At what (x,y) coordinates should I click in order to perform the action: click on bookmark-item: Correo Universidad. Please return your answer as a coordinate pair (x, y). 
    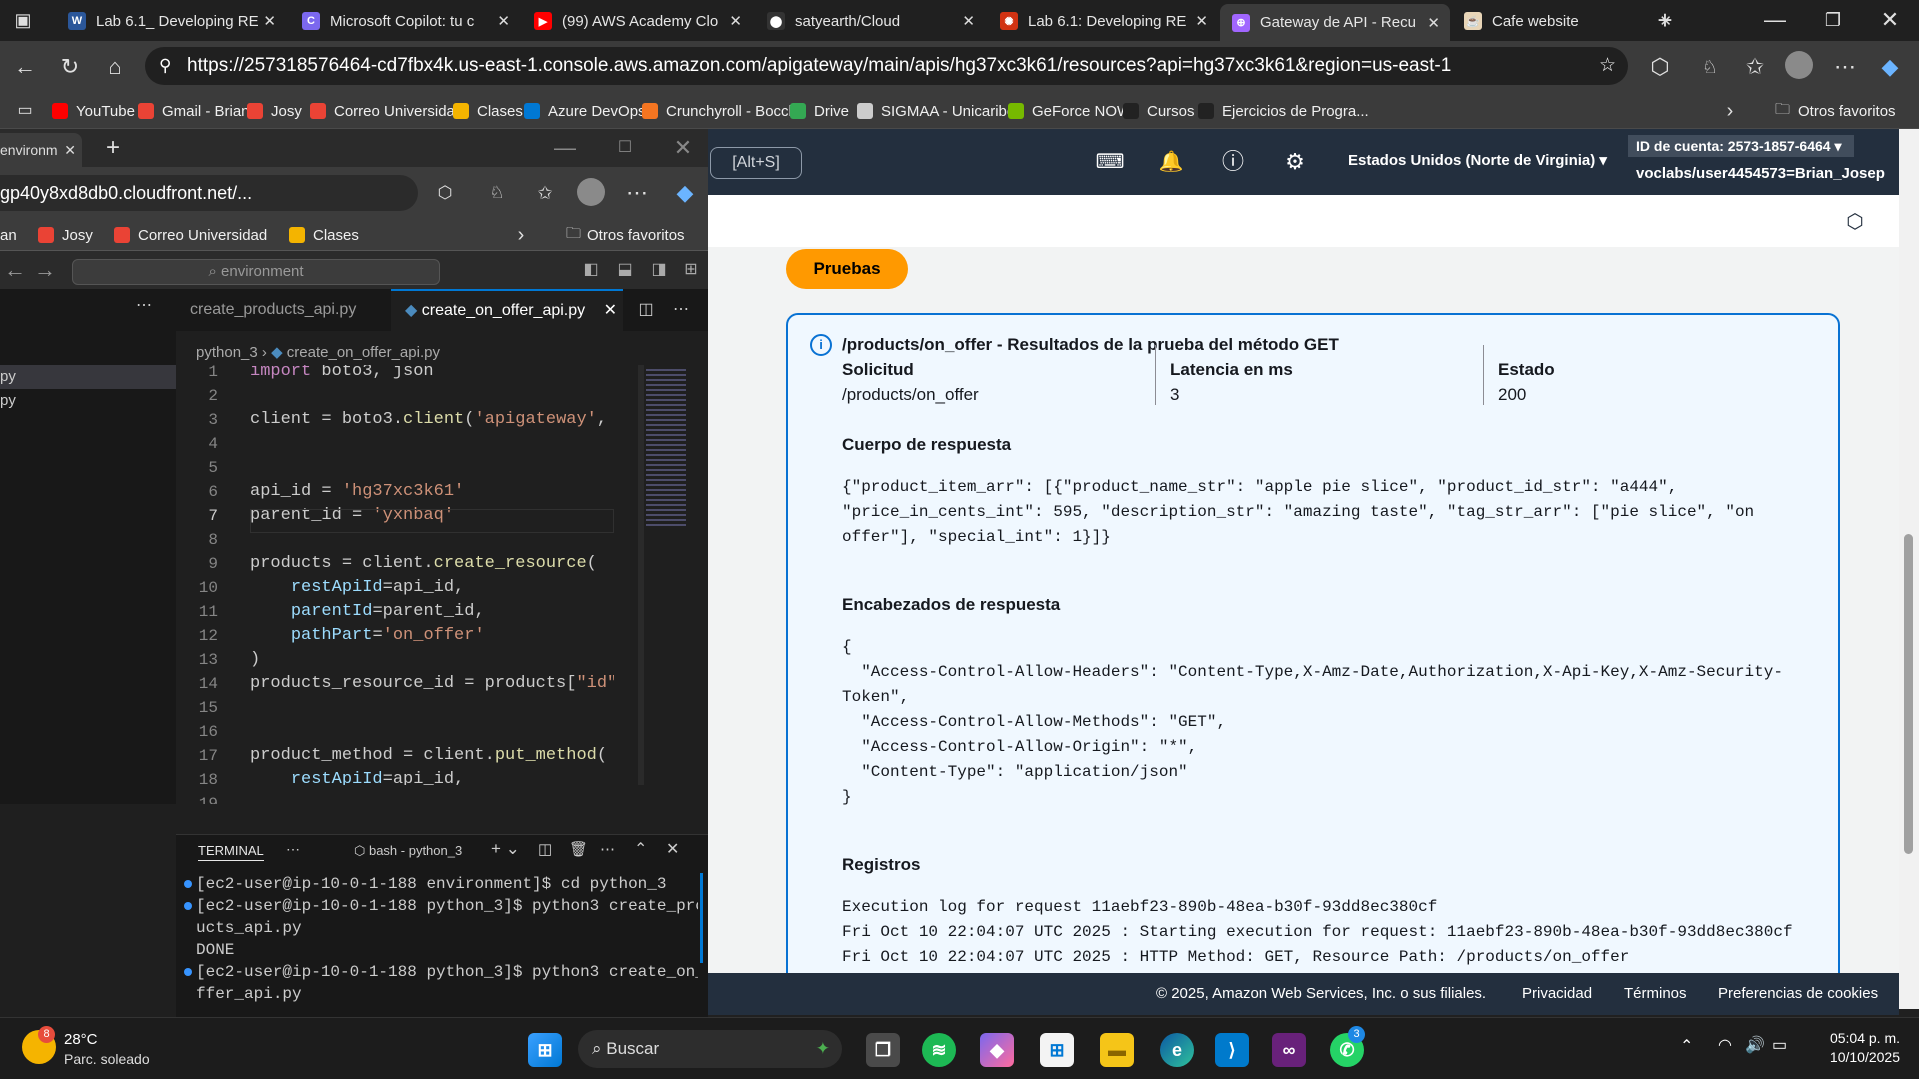
    Looking at the image, I should click on (386, 111).